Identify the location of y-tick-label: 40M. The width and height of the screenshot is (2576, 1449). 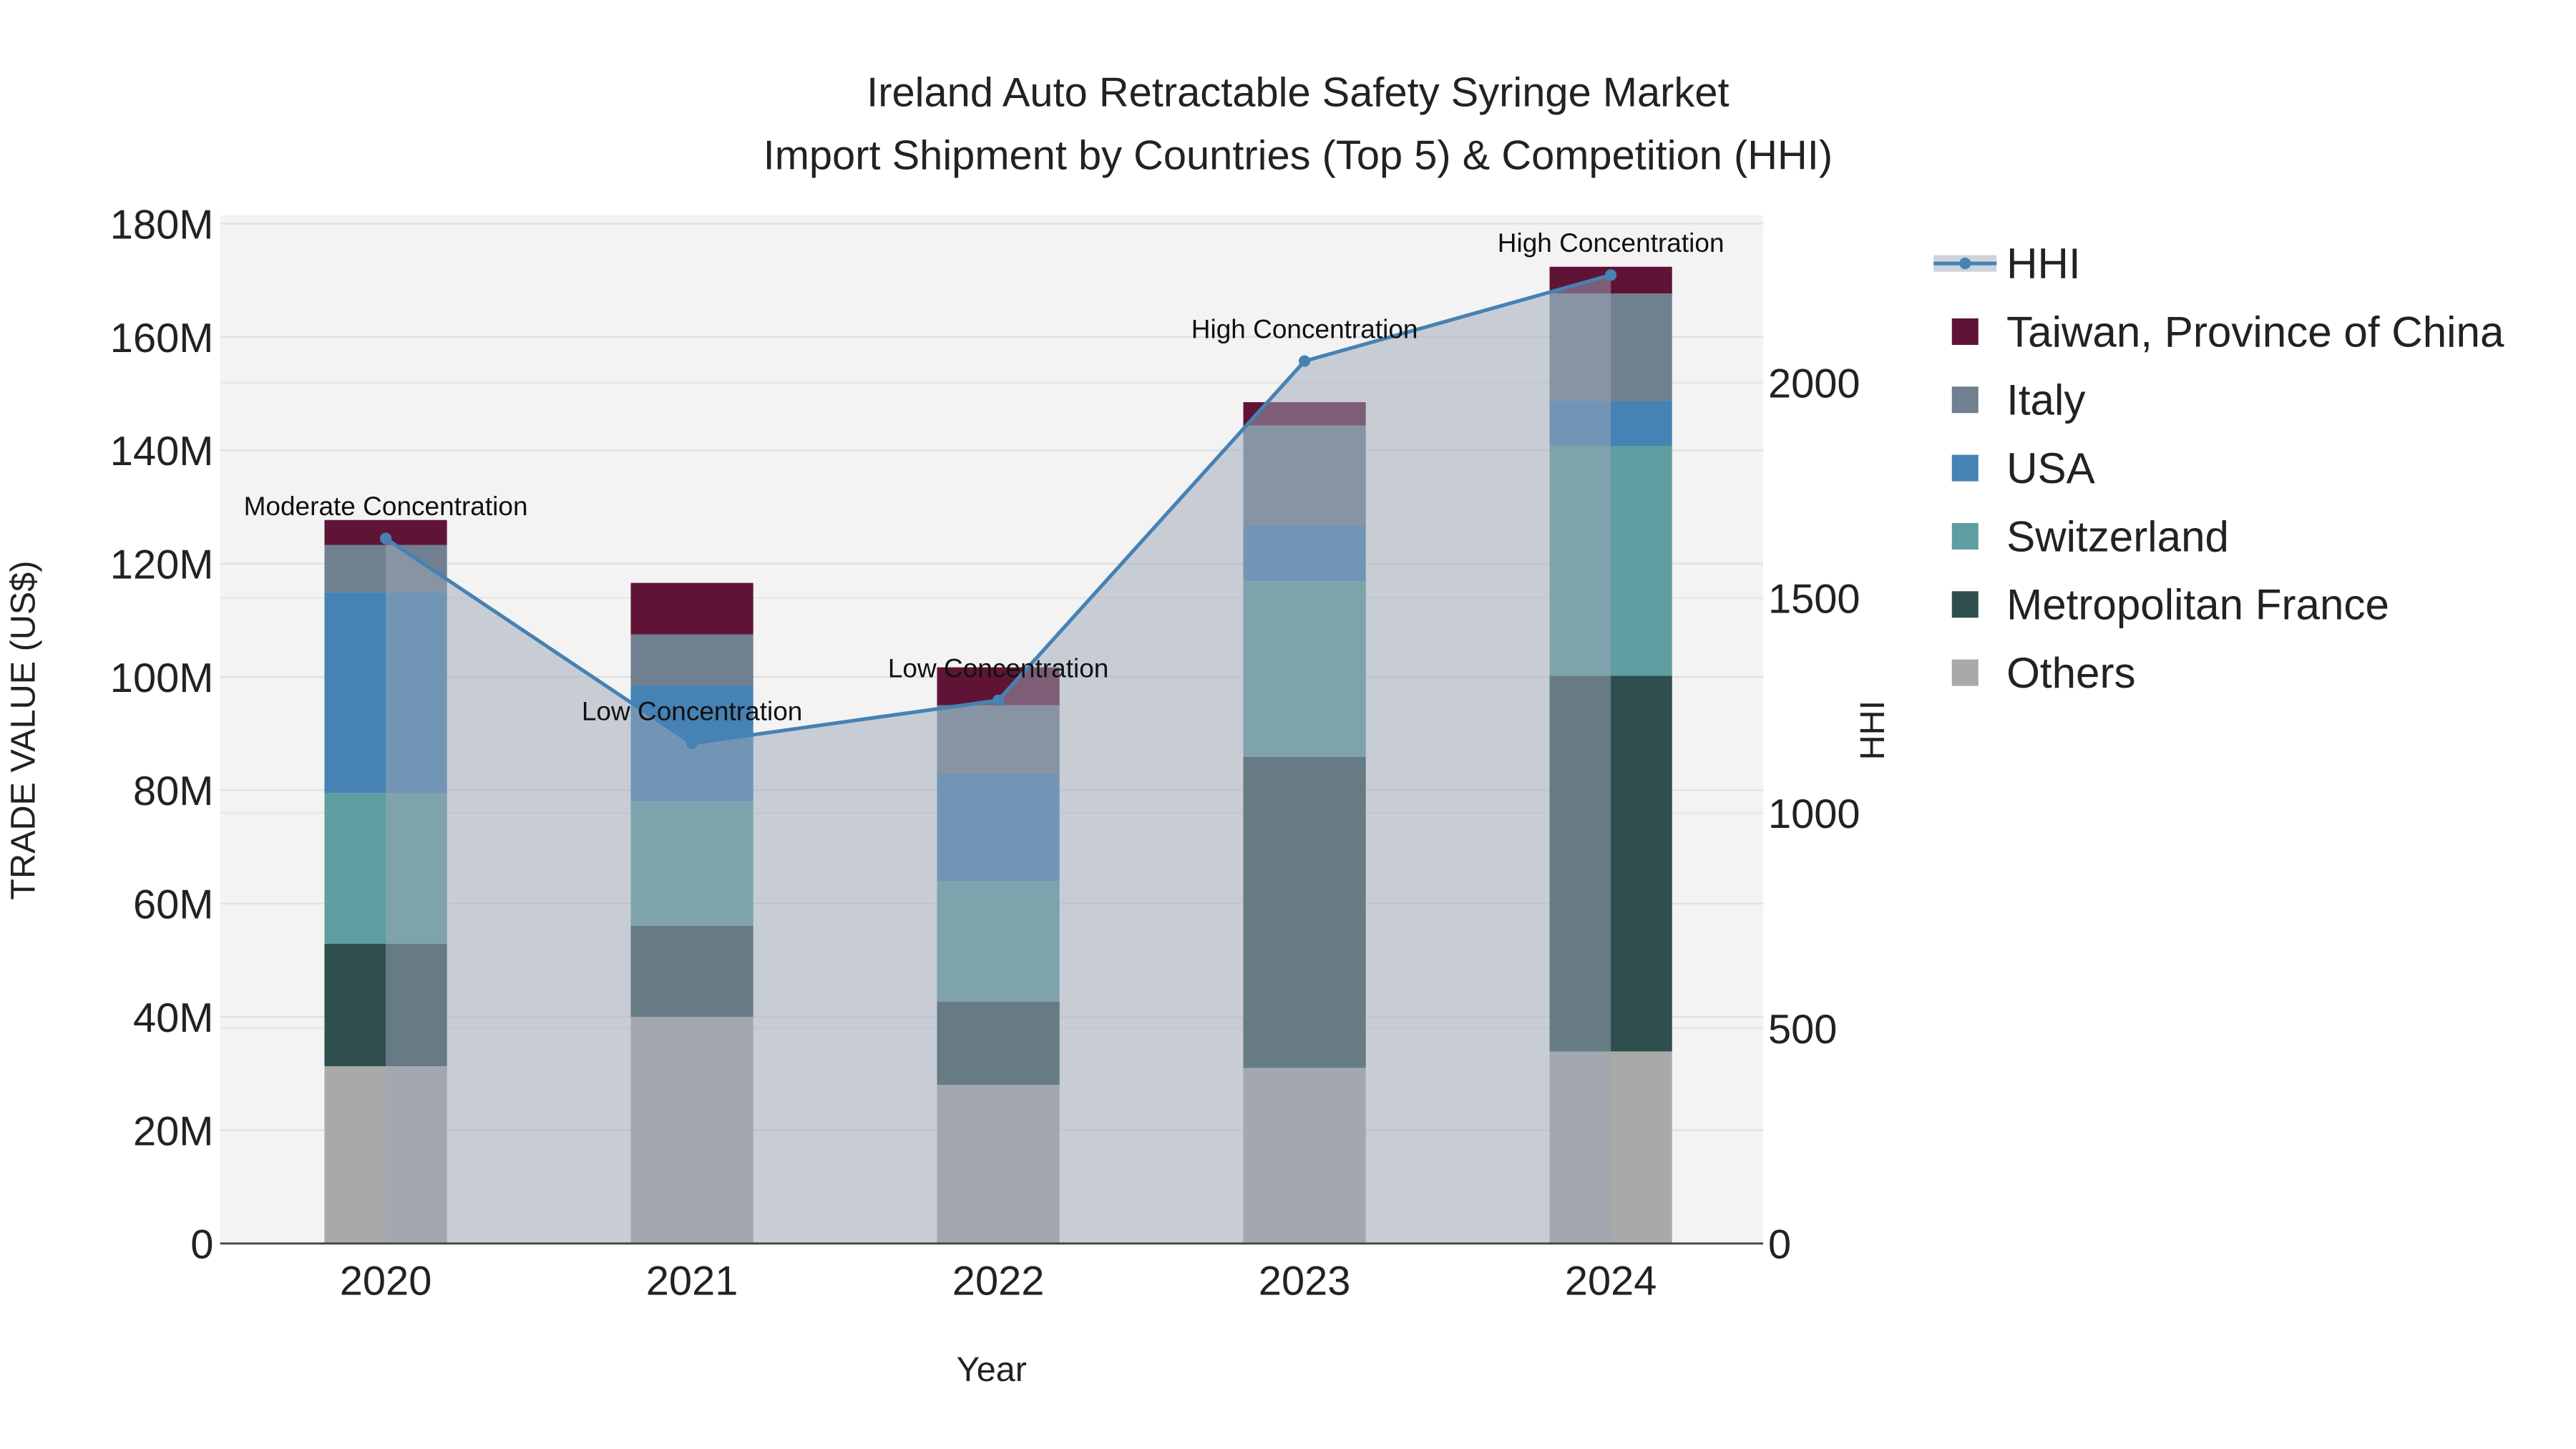
(173, 1018).